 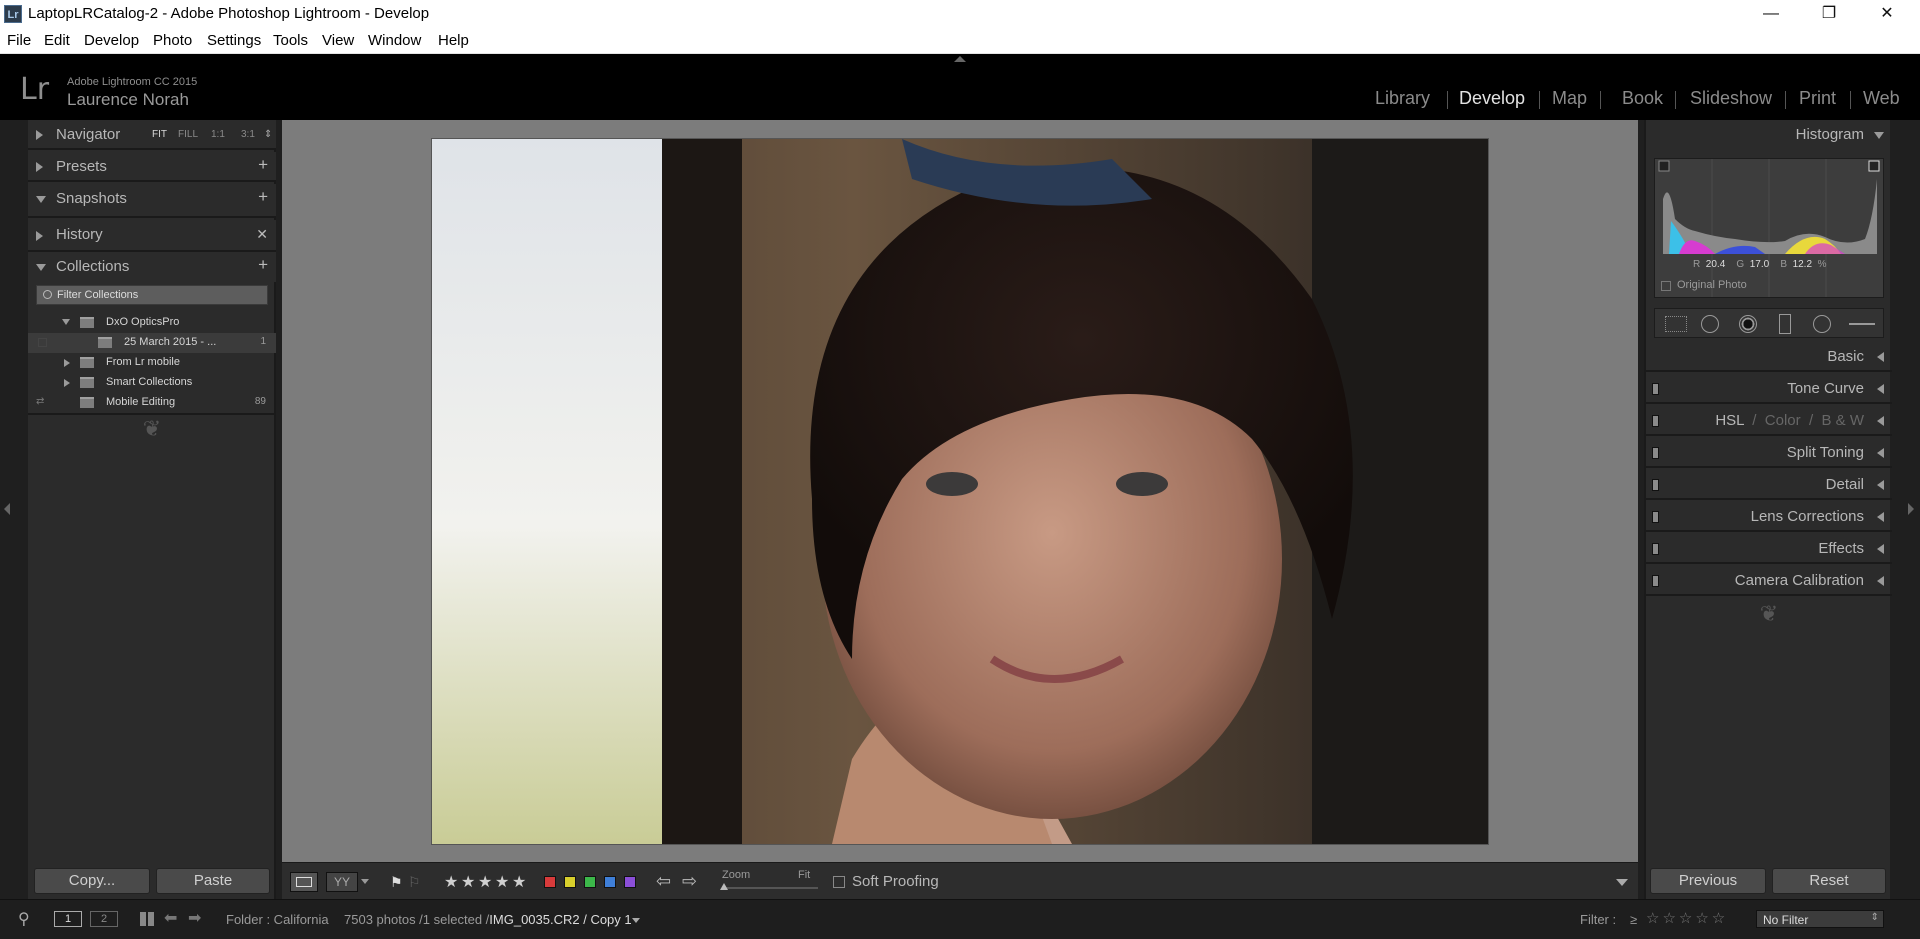 I want to click on previous-photo-arrow-icon: ⇦, so click(x=663, y=881).